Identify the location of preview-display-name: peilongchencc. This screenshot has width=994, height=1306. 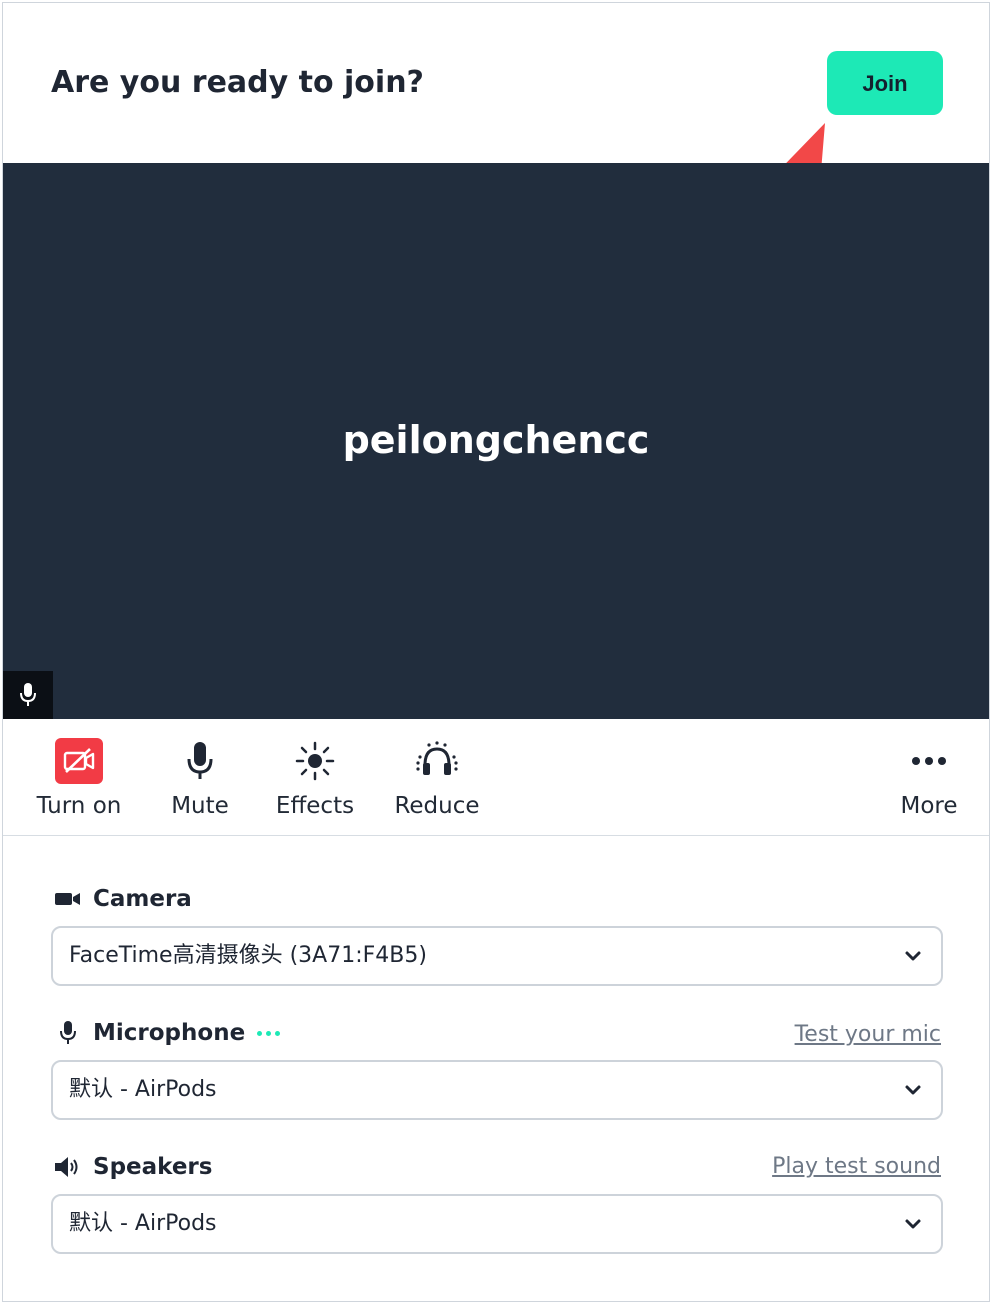
(496, 440).